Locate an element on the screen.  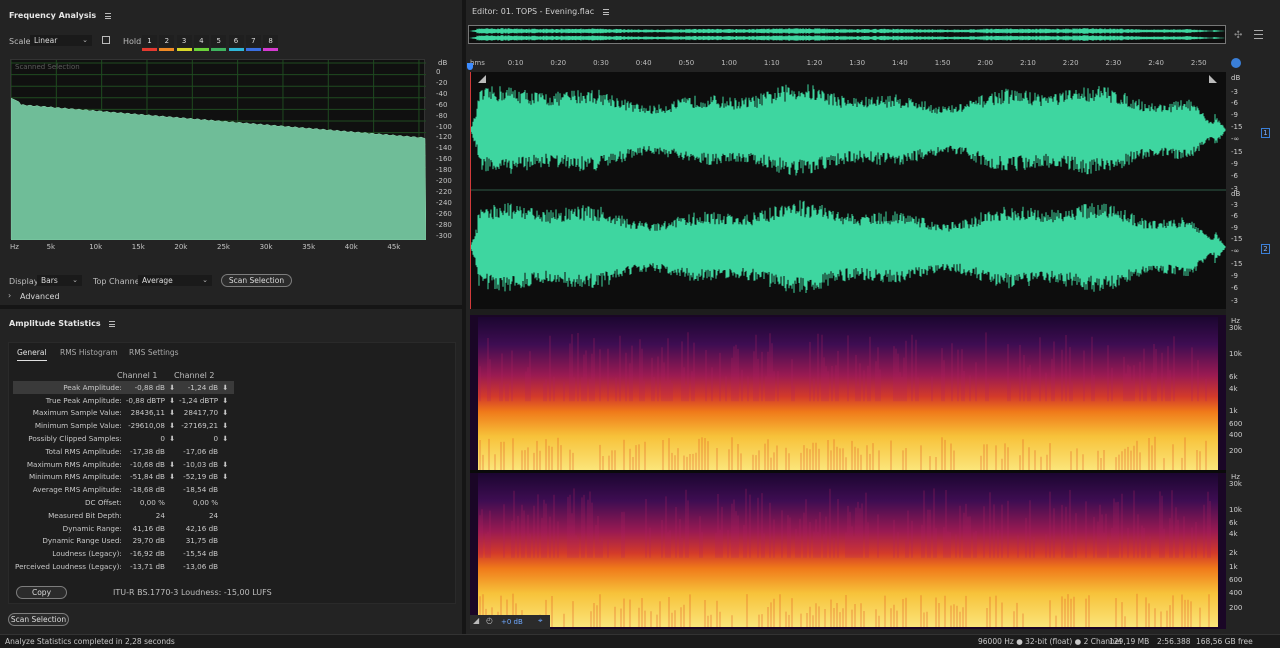
hold-button-6: 6 is located at coordinates (236, 41).